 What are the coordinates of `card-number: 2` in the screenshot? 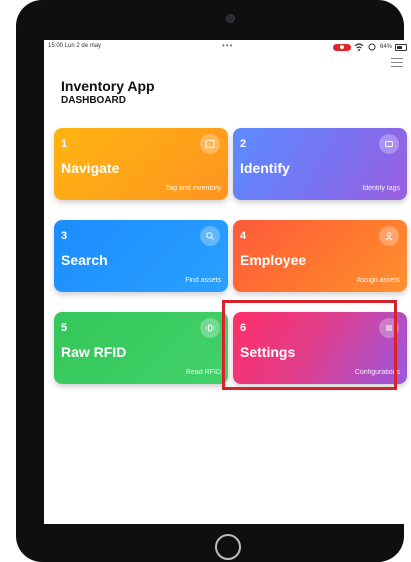 It's located at (243, 144).